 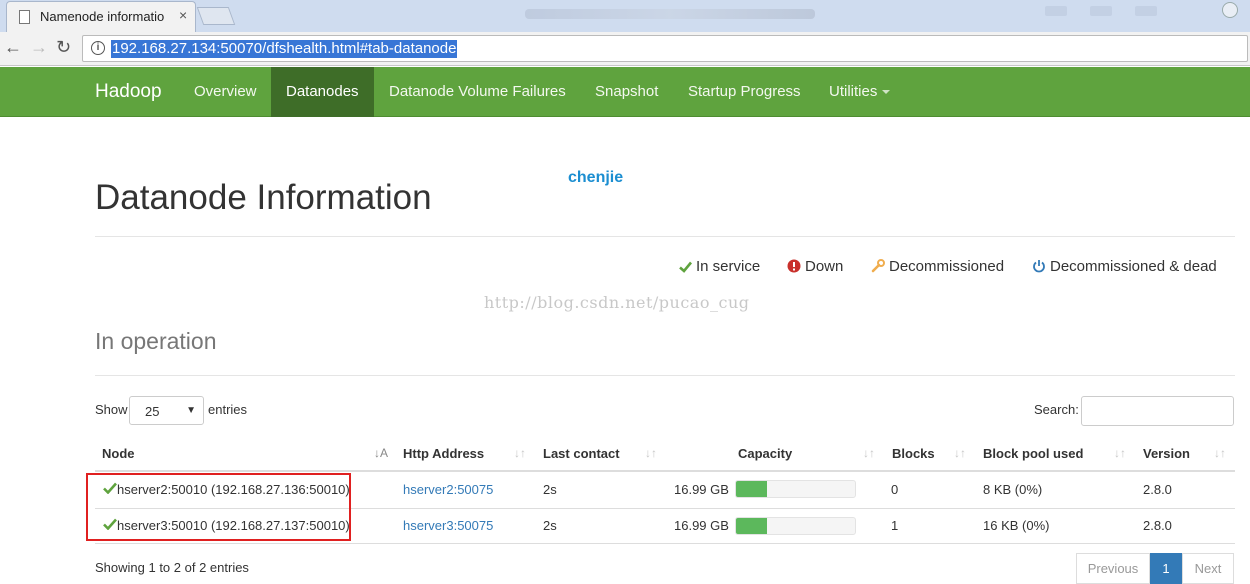 I want to click on profile-icon, so click(x=1230, y=10).